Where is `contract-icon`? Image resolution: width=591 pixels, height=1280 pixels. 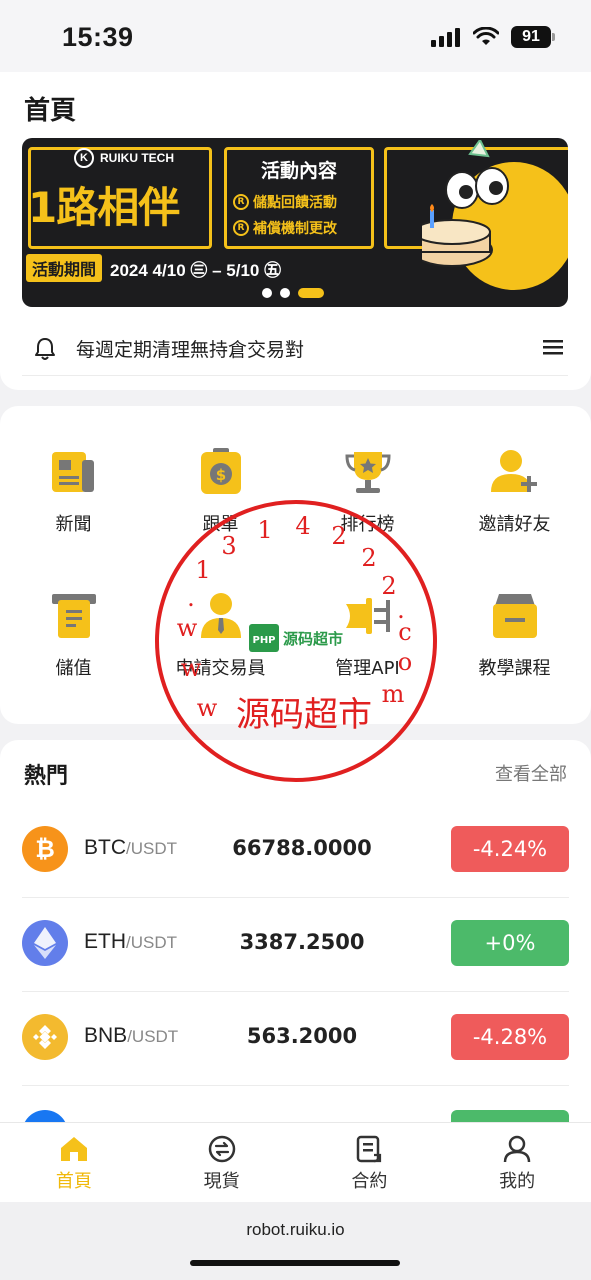 contract-icon is located at coordinates (369, 1149).